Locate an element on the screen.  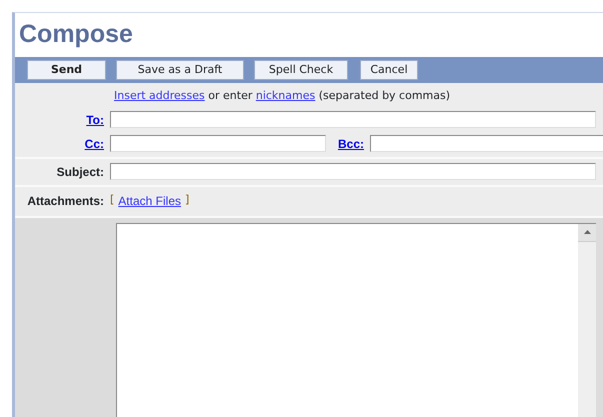
field-label: Attachments: is located at coordinates (65, 201).